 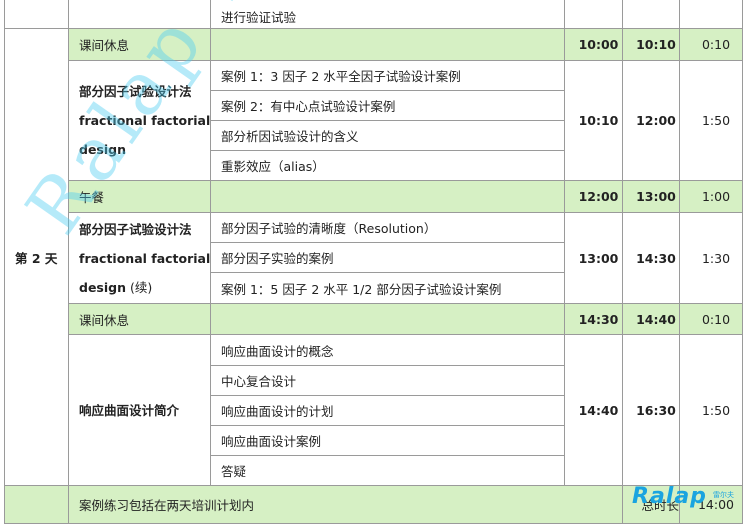 I want to click on block-3-item: 响应曲面设计案例, so click(x=387, y=440).